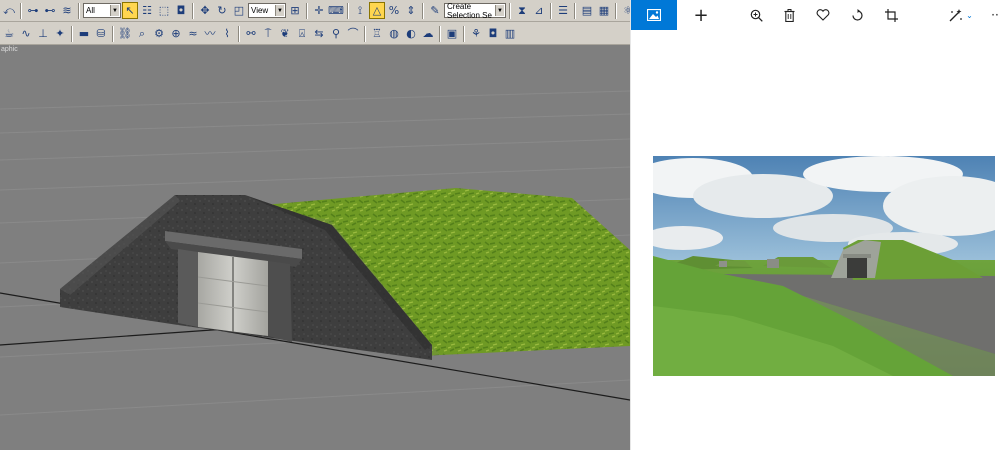 The width and height of the screenshot is (1000, 450). I want to click on schematic-view-icon: ▦, so click(604, 10).